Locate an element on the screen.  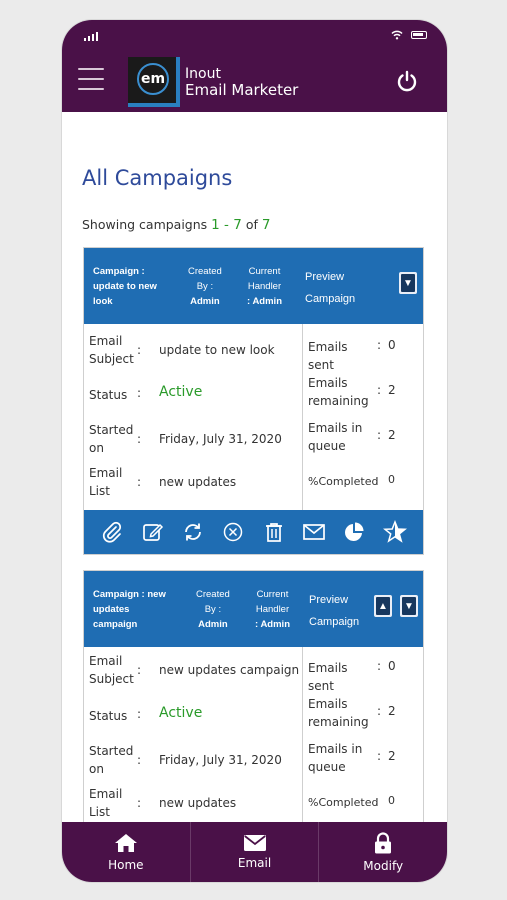
status-value: Active is located at coordinates (181, 392).